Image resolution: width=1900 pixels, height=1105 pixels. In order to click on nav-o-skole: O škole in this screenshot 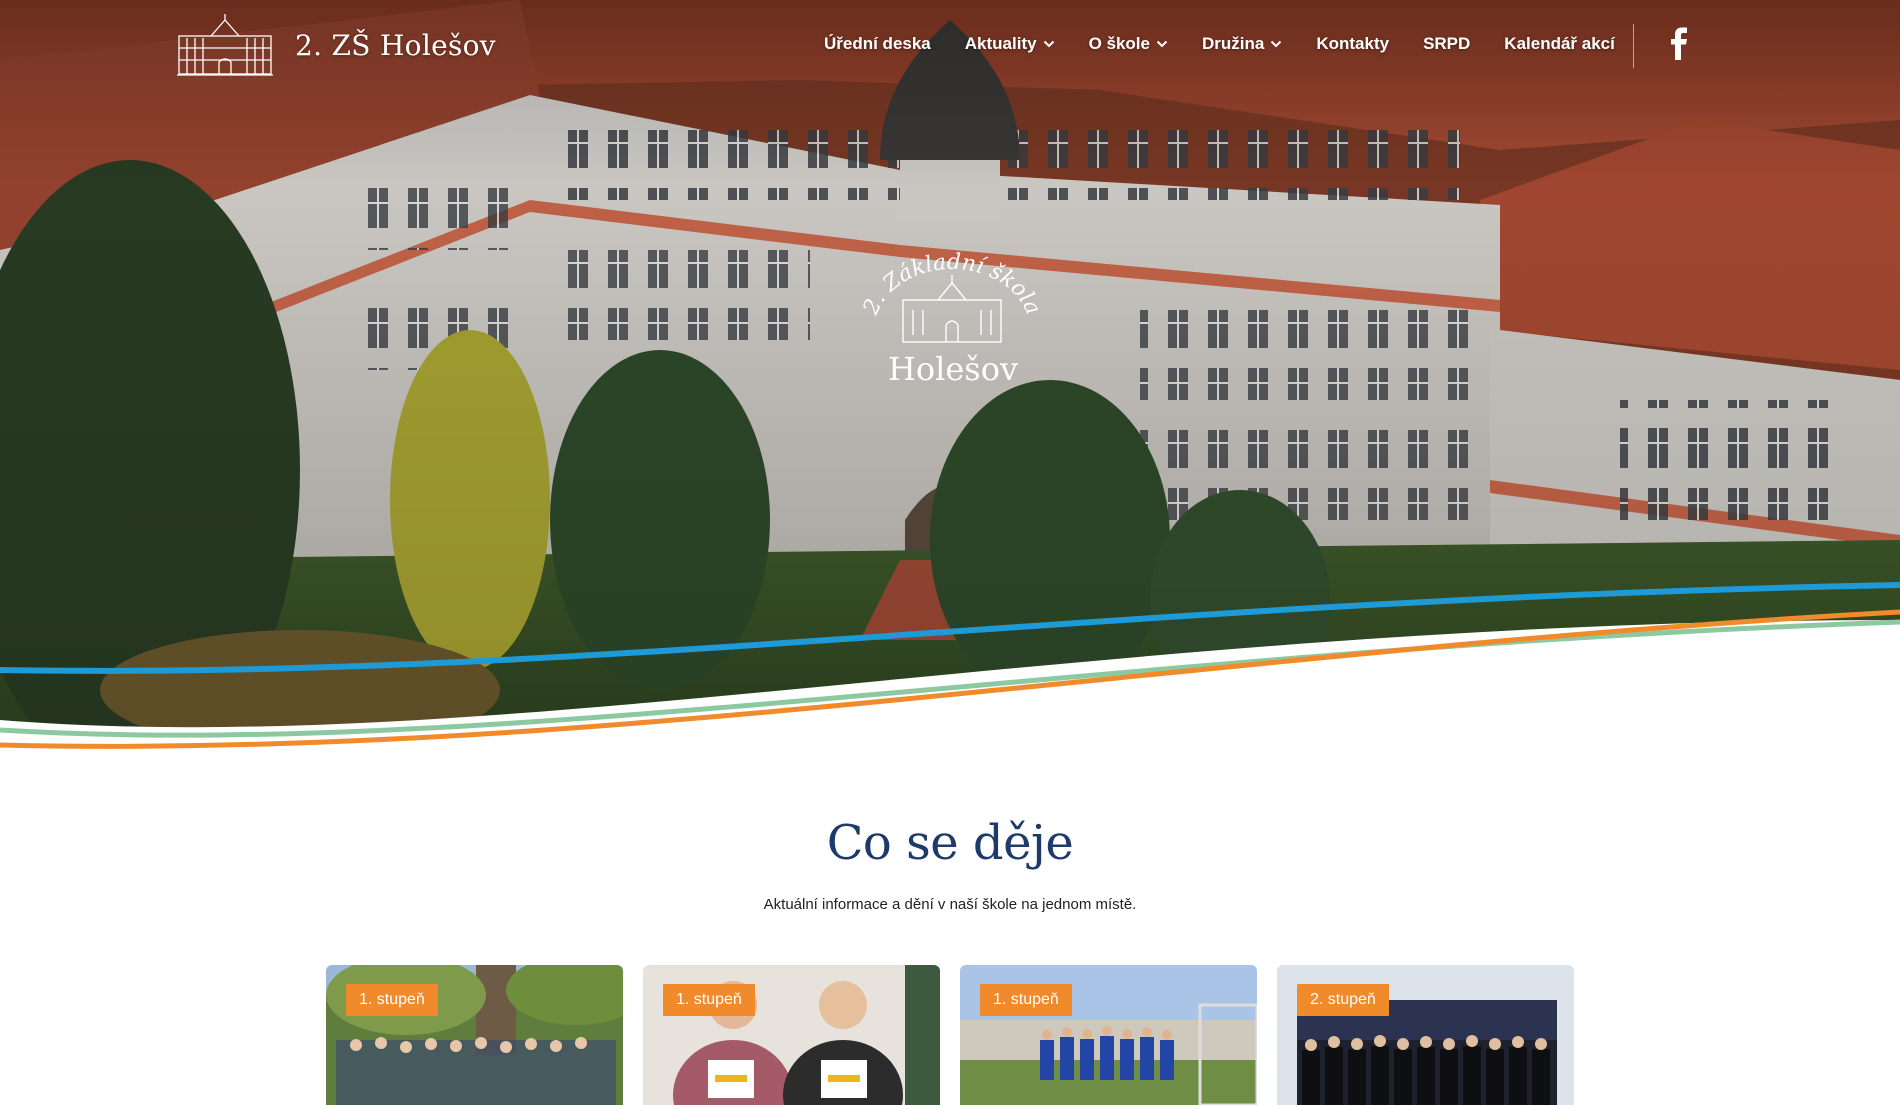, I will do `click(1128, 44)`.